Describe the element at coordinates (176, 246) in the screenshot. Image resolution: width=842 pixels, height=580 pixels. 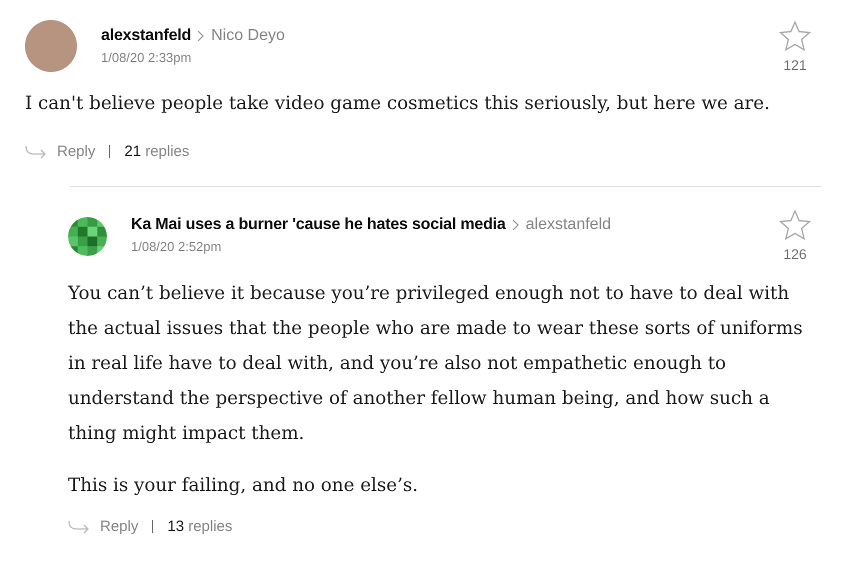
I see `timestamp: 1/08/20 2:52pm` at that location.